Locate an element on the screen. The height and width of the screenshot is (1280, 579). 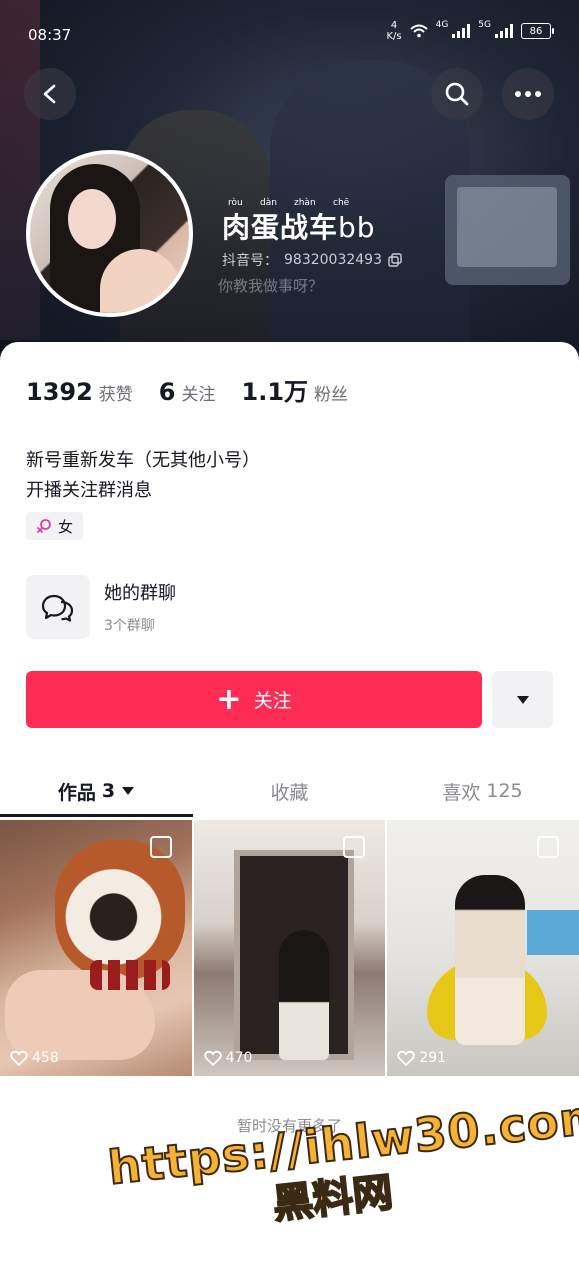
stat-followers: 1.1万 粉丝 is located at coordinates (295, 389).